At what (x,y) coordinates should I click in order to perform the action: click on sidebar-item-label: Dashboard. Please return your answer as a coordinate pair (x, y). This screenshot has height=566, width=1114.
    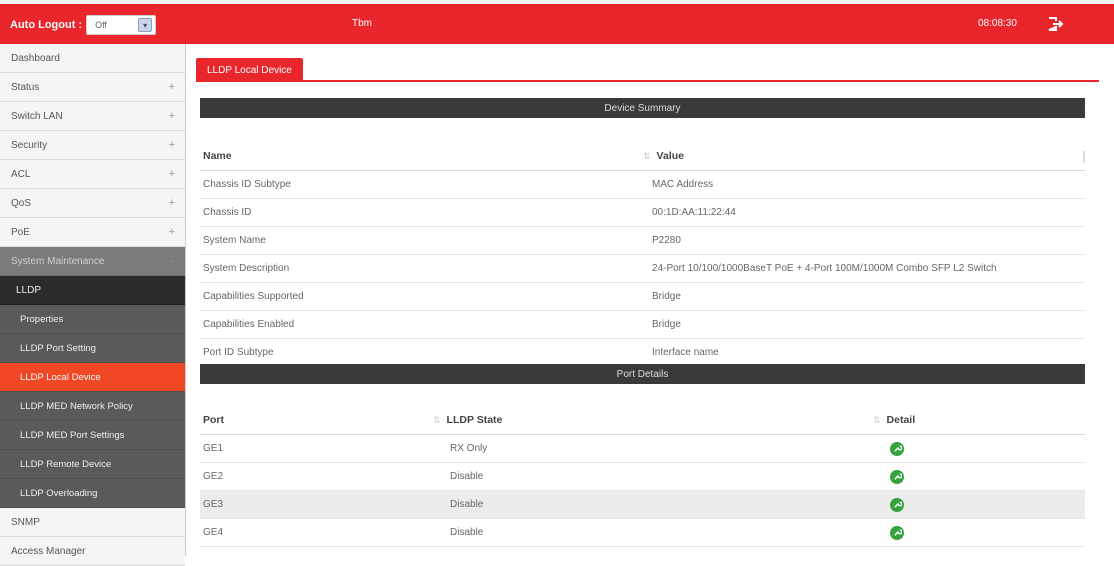
    Looking at the image, I should click on (35, 58).